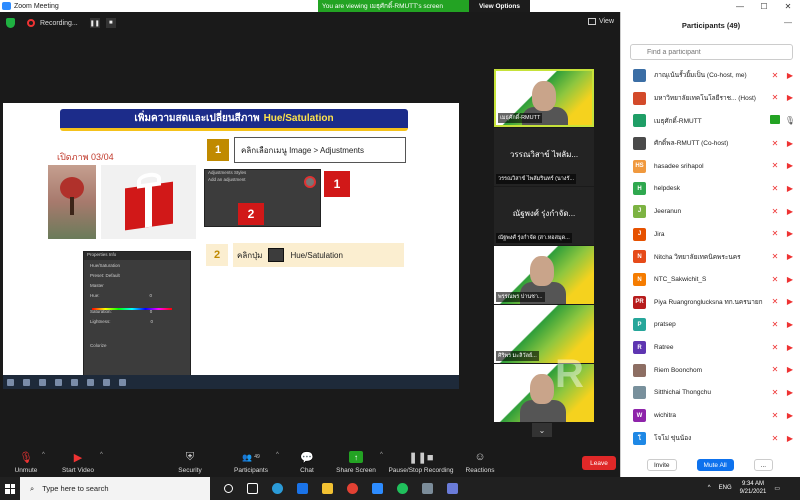 This screenshot has width=800, height=500. Describe the element at coordinates (639, 234) in the screenshot. I see `participant-avatar: J` at that location.